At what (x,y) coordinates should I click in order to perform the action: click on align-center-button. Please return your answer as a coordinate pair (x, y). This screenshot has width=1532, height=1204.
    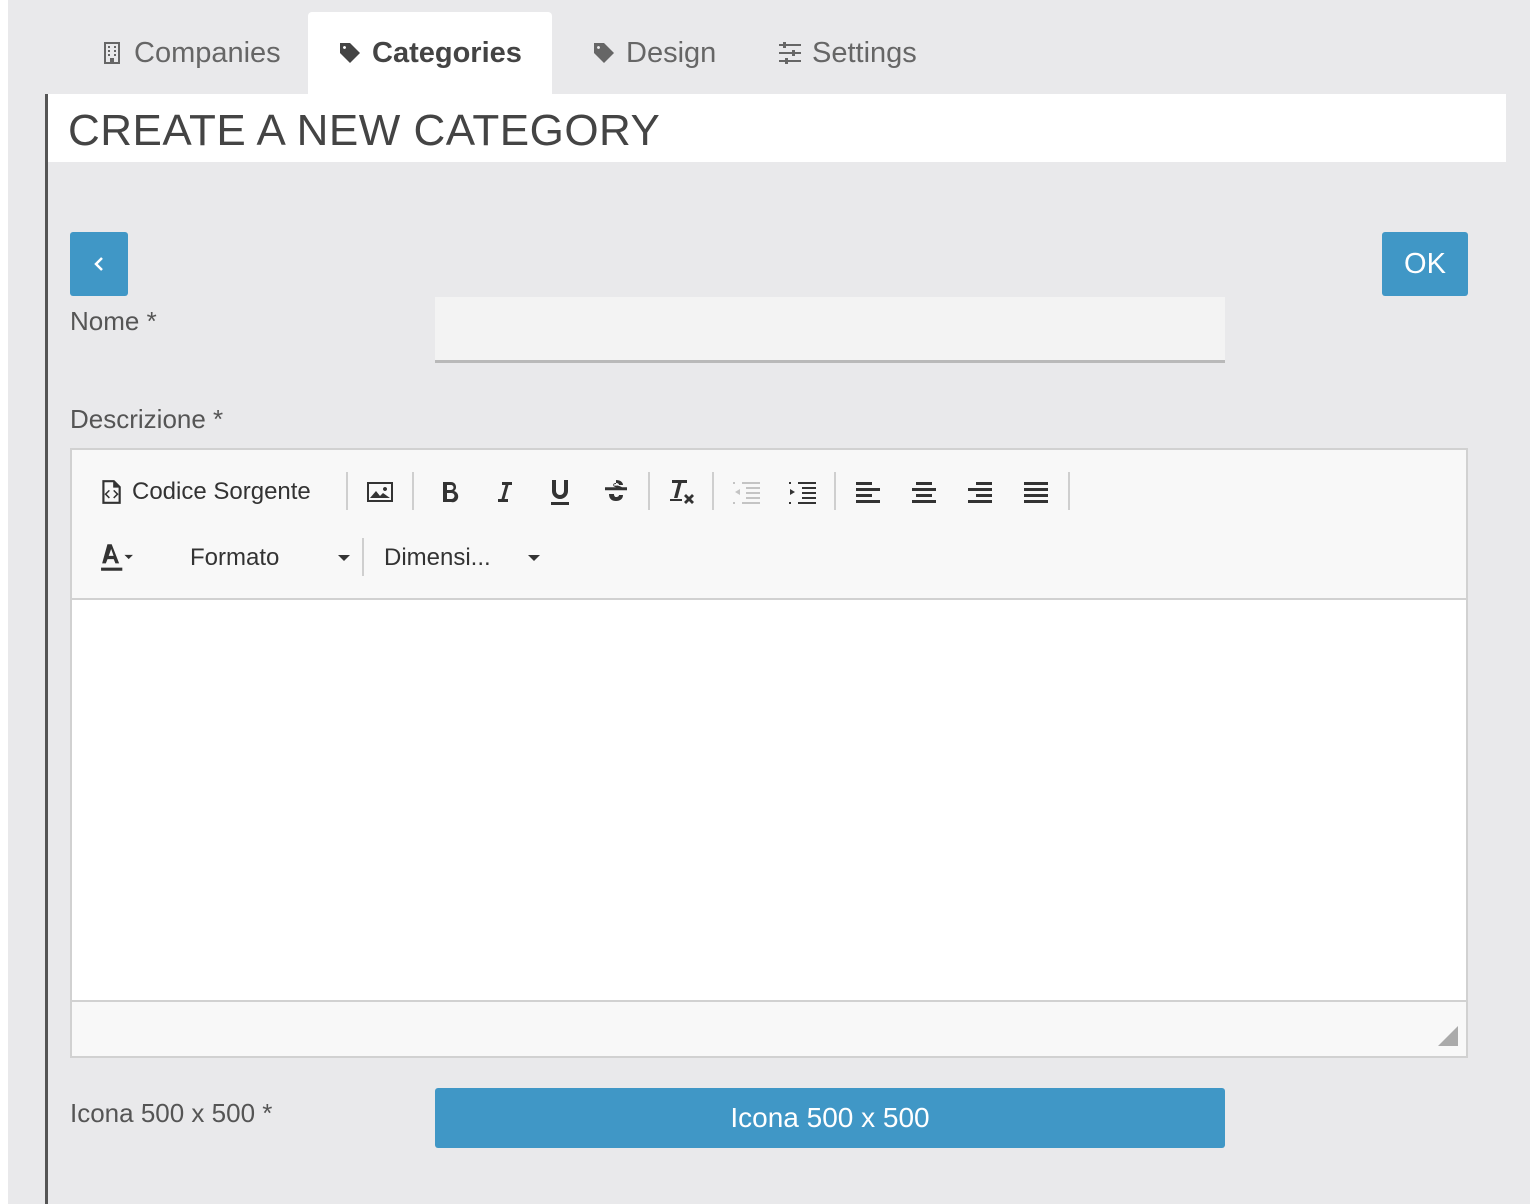
    Looking at the image, I should click on (924, 492).